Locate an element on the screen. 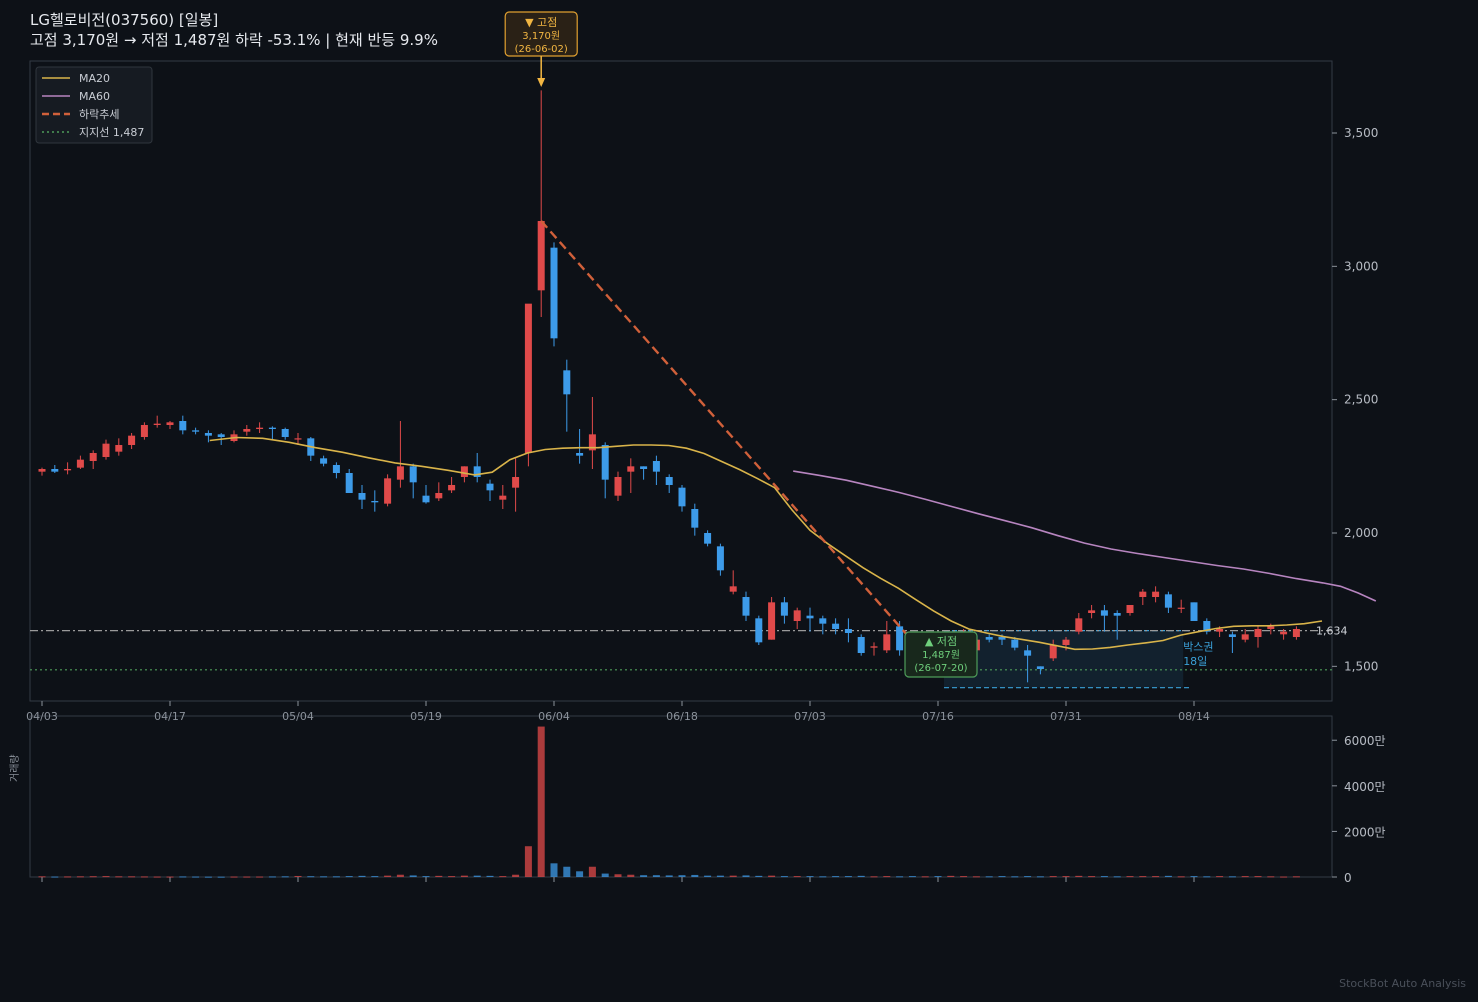 This screenshot has height=1002, width=1478. legend-label: 하락추세 is located at coordinates (99, 114).